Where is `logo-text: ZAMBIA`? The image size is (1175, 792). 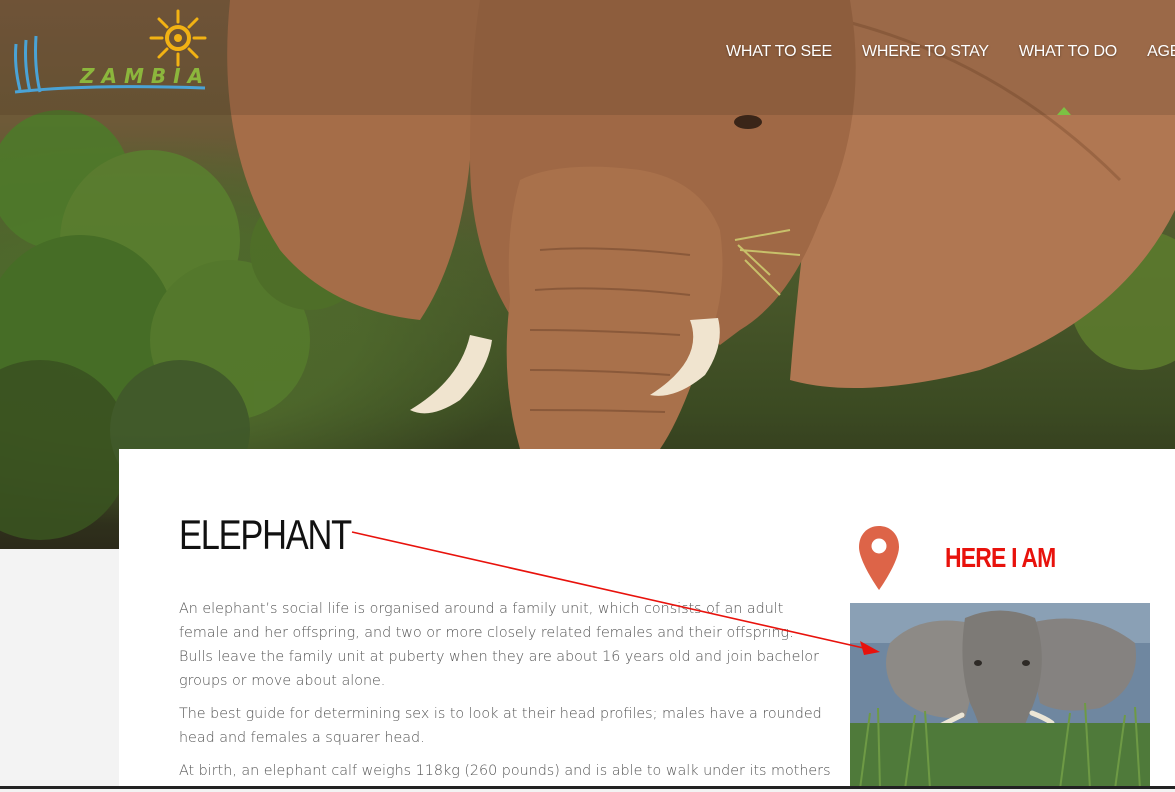 logo-text: ZAMBIA is located at coordinates (145, 76).